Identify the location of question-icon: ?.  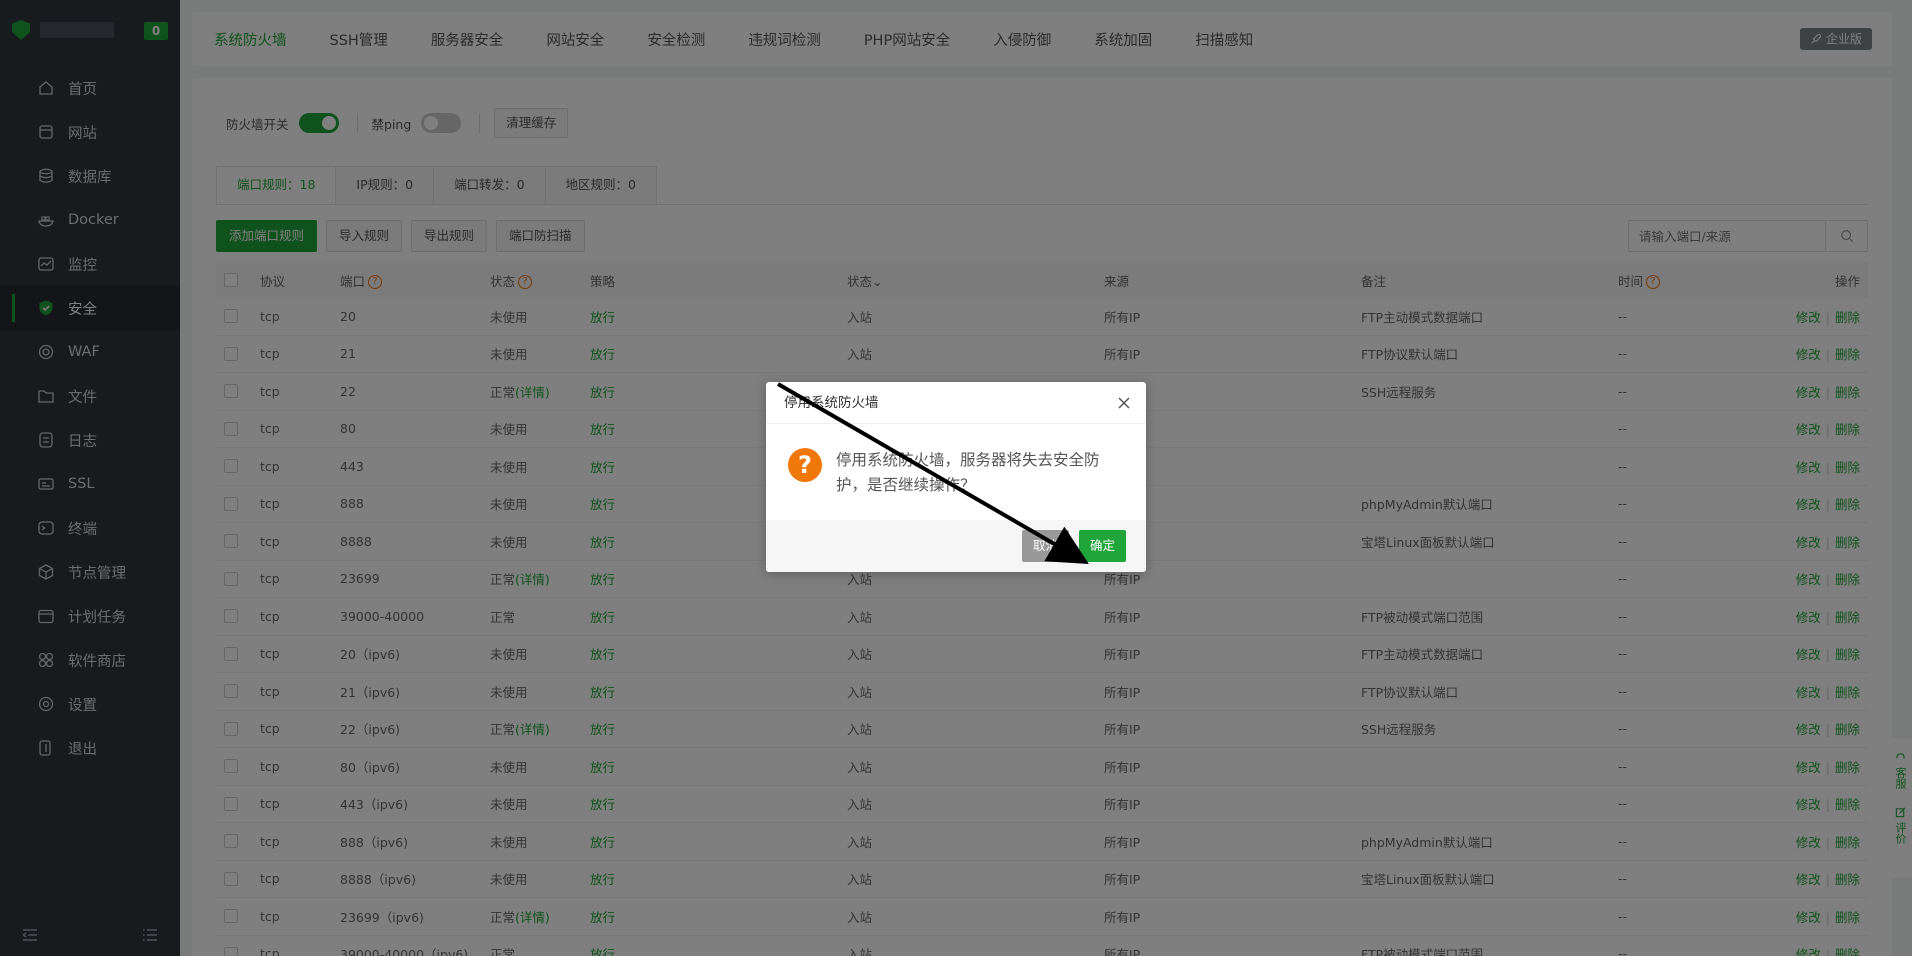
(805, 465).